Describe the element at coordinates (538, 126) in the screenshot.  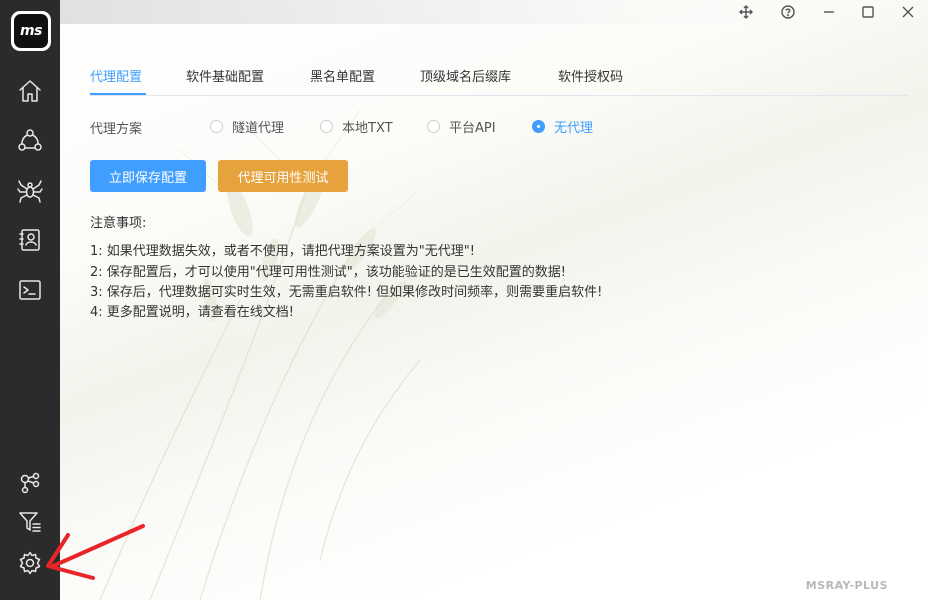
I see `radio-dot-checked` at that location.